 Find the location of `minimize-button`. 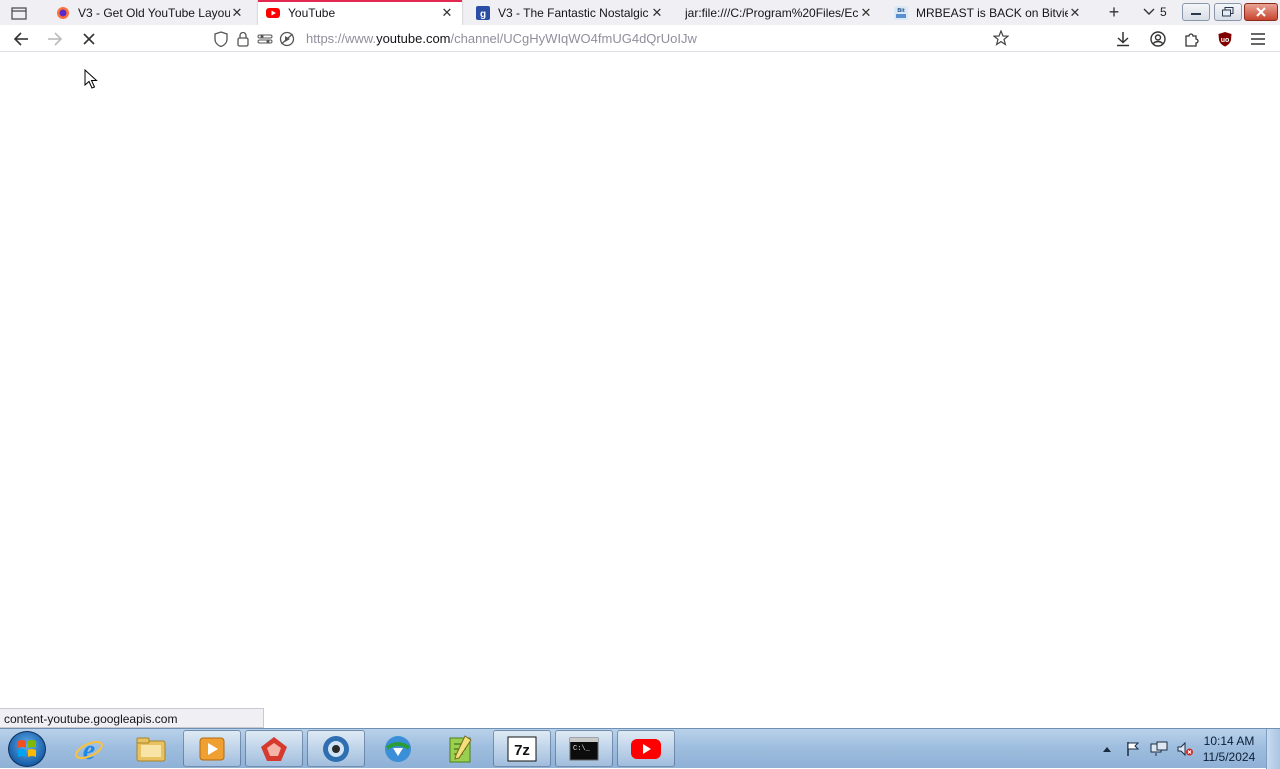

minimize-button is located at coordinates (1196, 12).